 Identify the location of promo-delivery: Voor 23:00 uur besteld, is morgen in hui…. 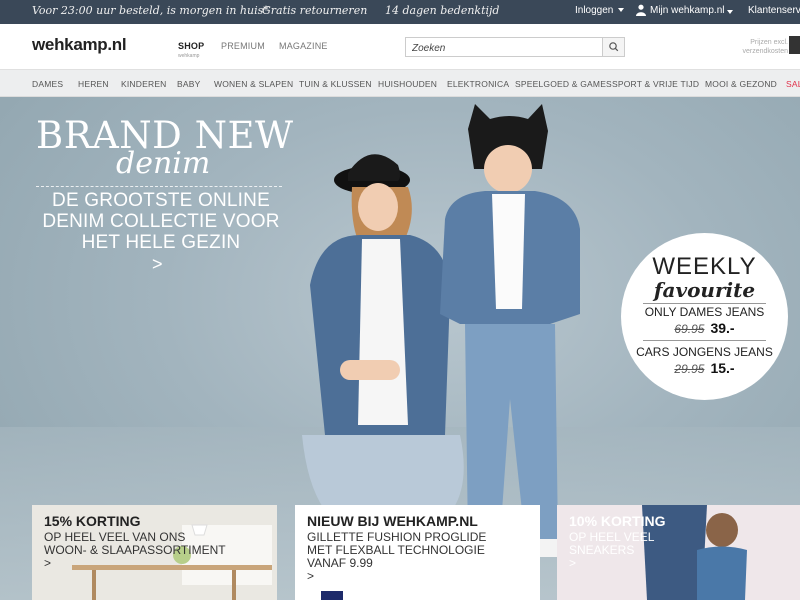
(150, 10).